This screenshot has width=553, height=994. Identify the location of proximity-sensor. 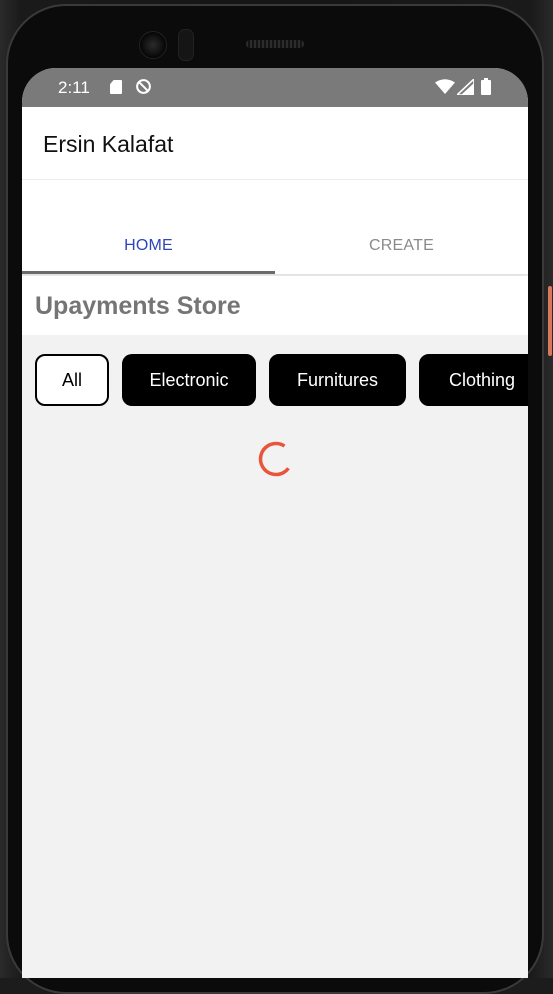
(186, 45).